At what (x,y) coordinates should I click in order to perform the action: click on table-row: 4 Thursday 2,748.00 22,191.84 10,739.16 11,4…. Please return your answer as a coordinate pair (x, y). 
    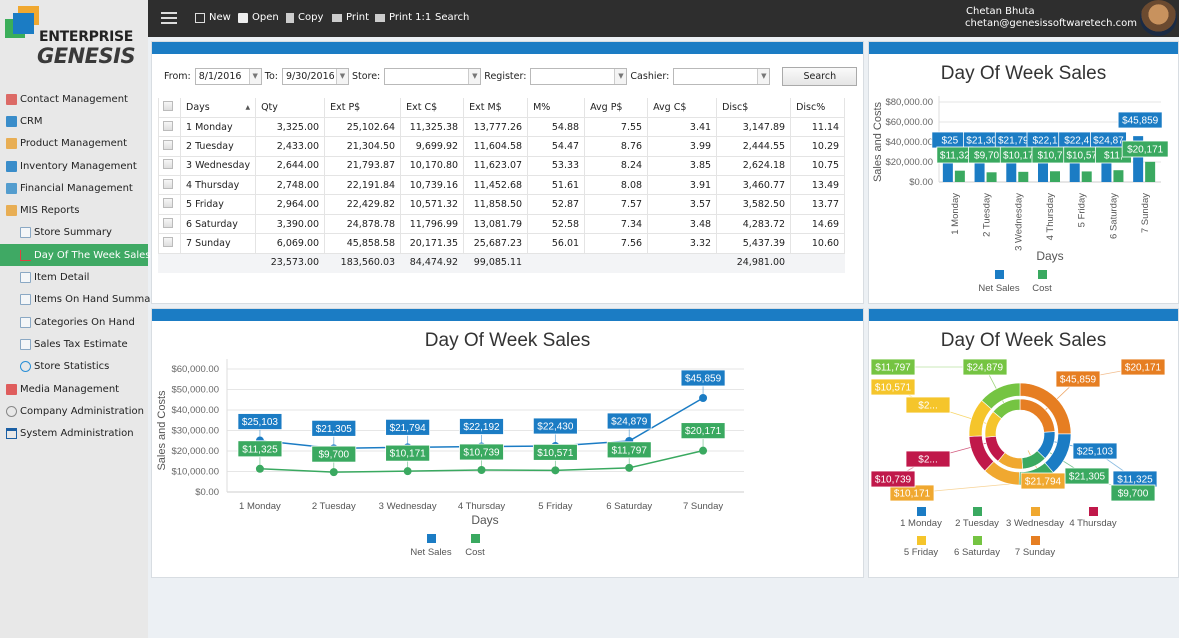
    Looking at the image, I should click on (502, 185).